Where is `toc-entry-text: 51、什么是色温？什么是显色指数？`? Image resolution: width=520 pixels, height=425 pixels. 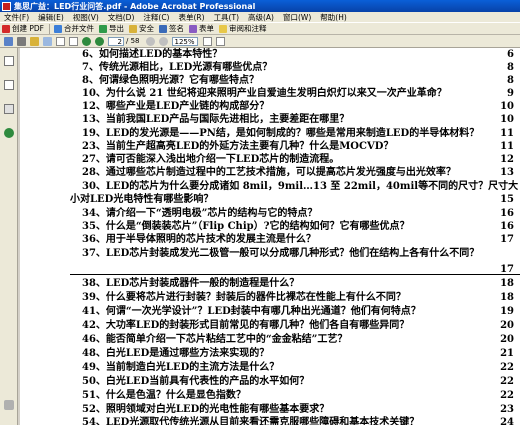 toc-entry-text: 51、什么是色温？什么是显色指数？ is located at coordinates (164, 395).